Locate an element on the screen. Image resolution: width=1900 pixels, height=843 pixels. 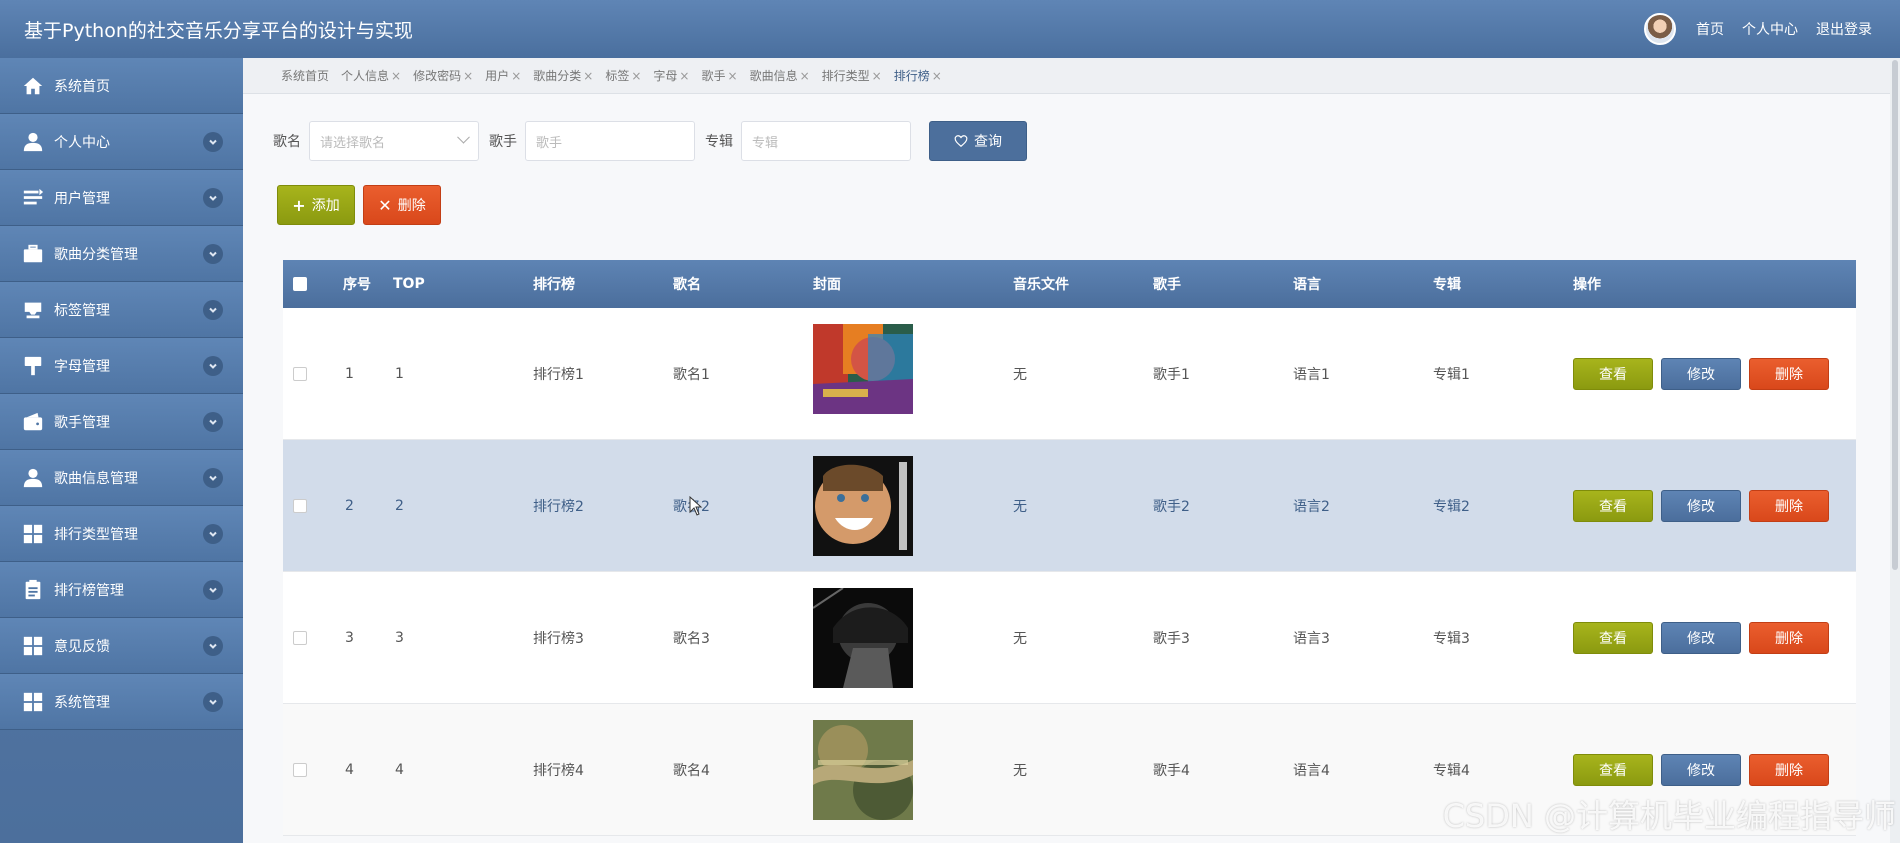
sidebar-item-7: 歌曲信息管理 is located at coordinates (121, 478).